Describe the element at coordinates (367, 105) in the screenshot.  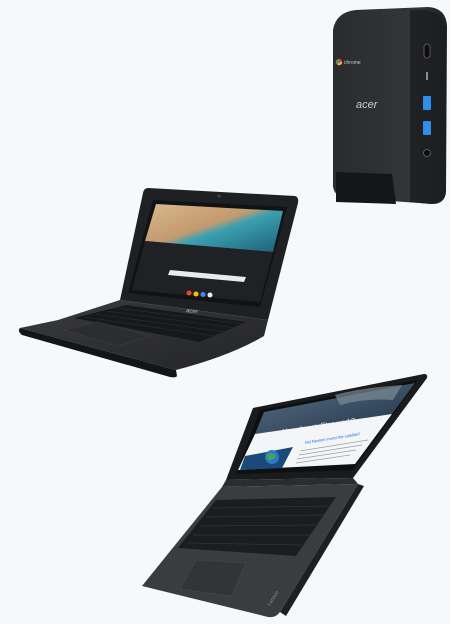
I see `chromebox-brand-logo: acer` at that location.